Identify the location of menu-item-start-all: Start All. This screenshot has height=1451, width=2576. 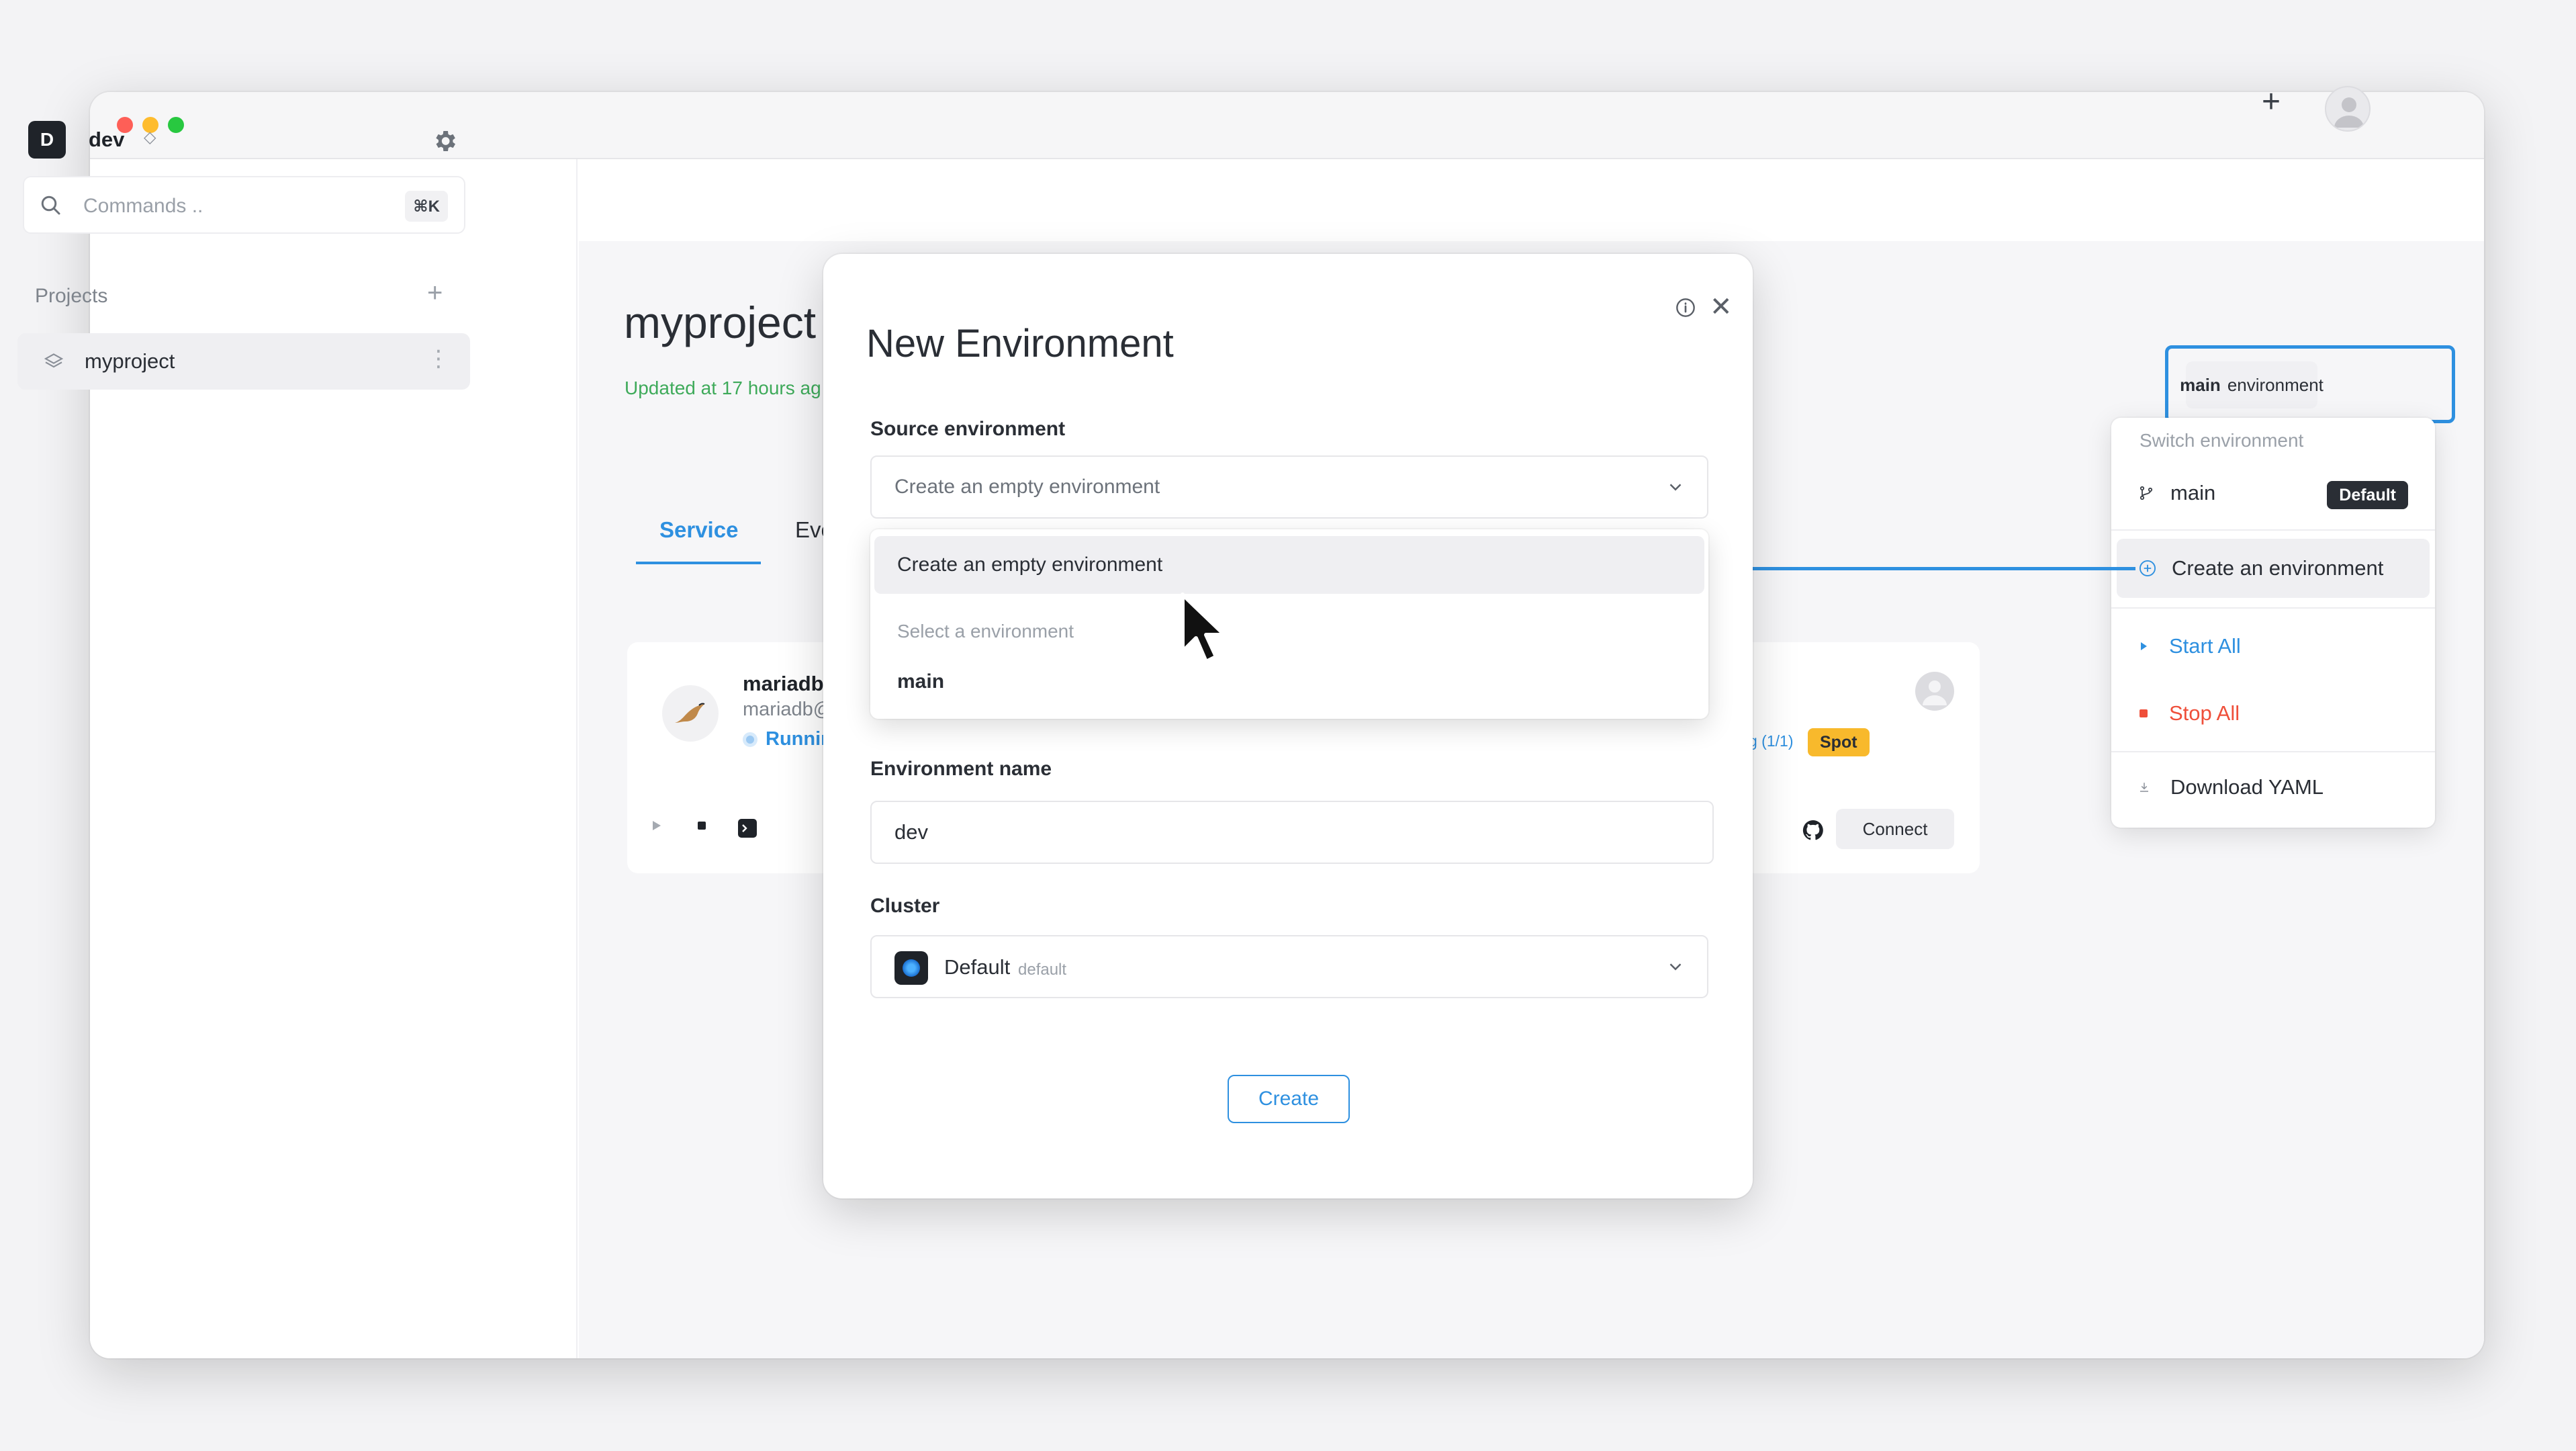
(2189, 646).